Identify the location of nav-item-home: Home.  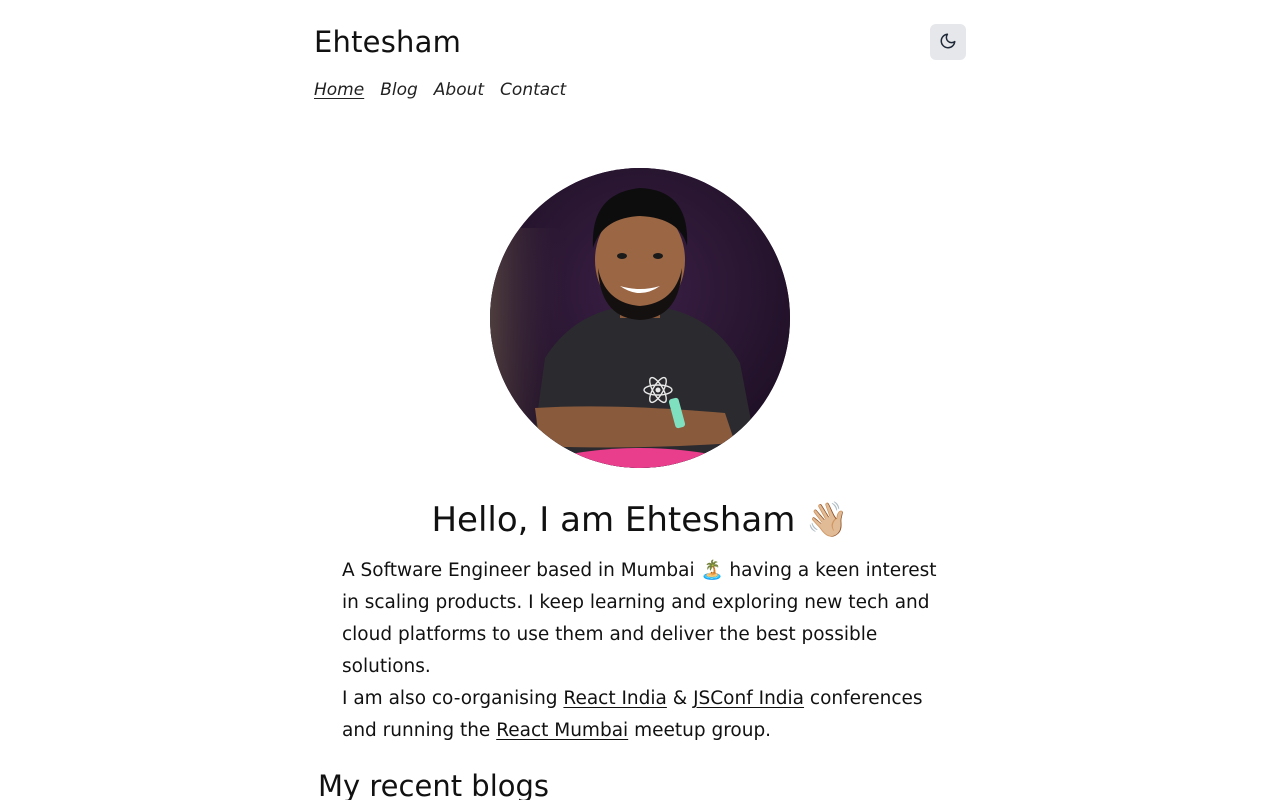
(339, 90).